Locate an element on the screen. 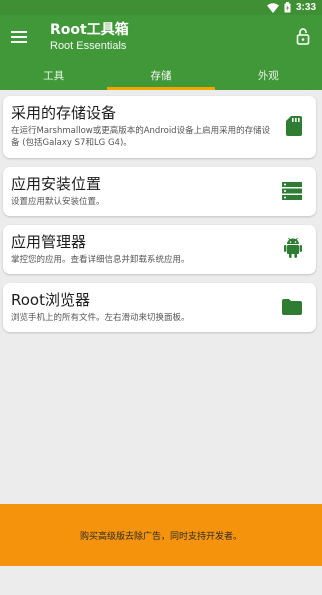  tab-label: 外观 is located at coordinates (268, 76).